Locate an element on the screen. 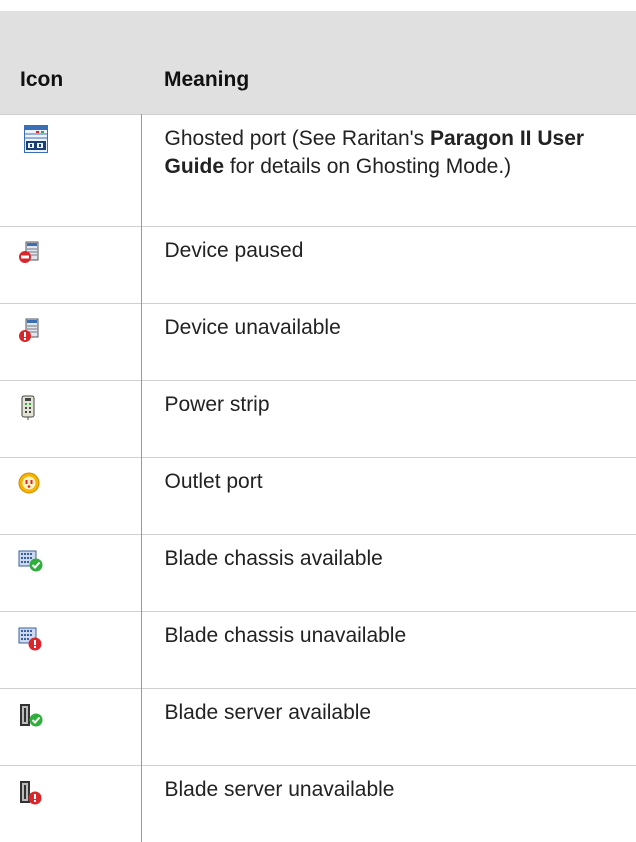  power-strip-icon is located at coordinates (28, 407).